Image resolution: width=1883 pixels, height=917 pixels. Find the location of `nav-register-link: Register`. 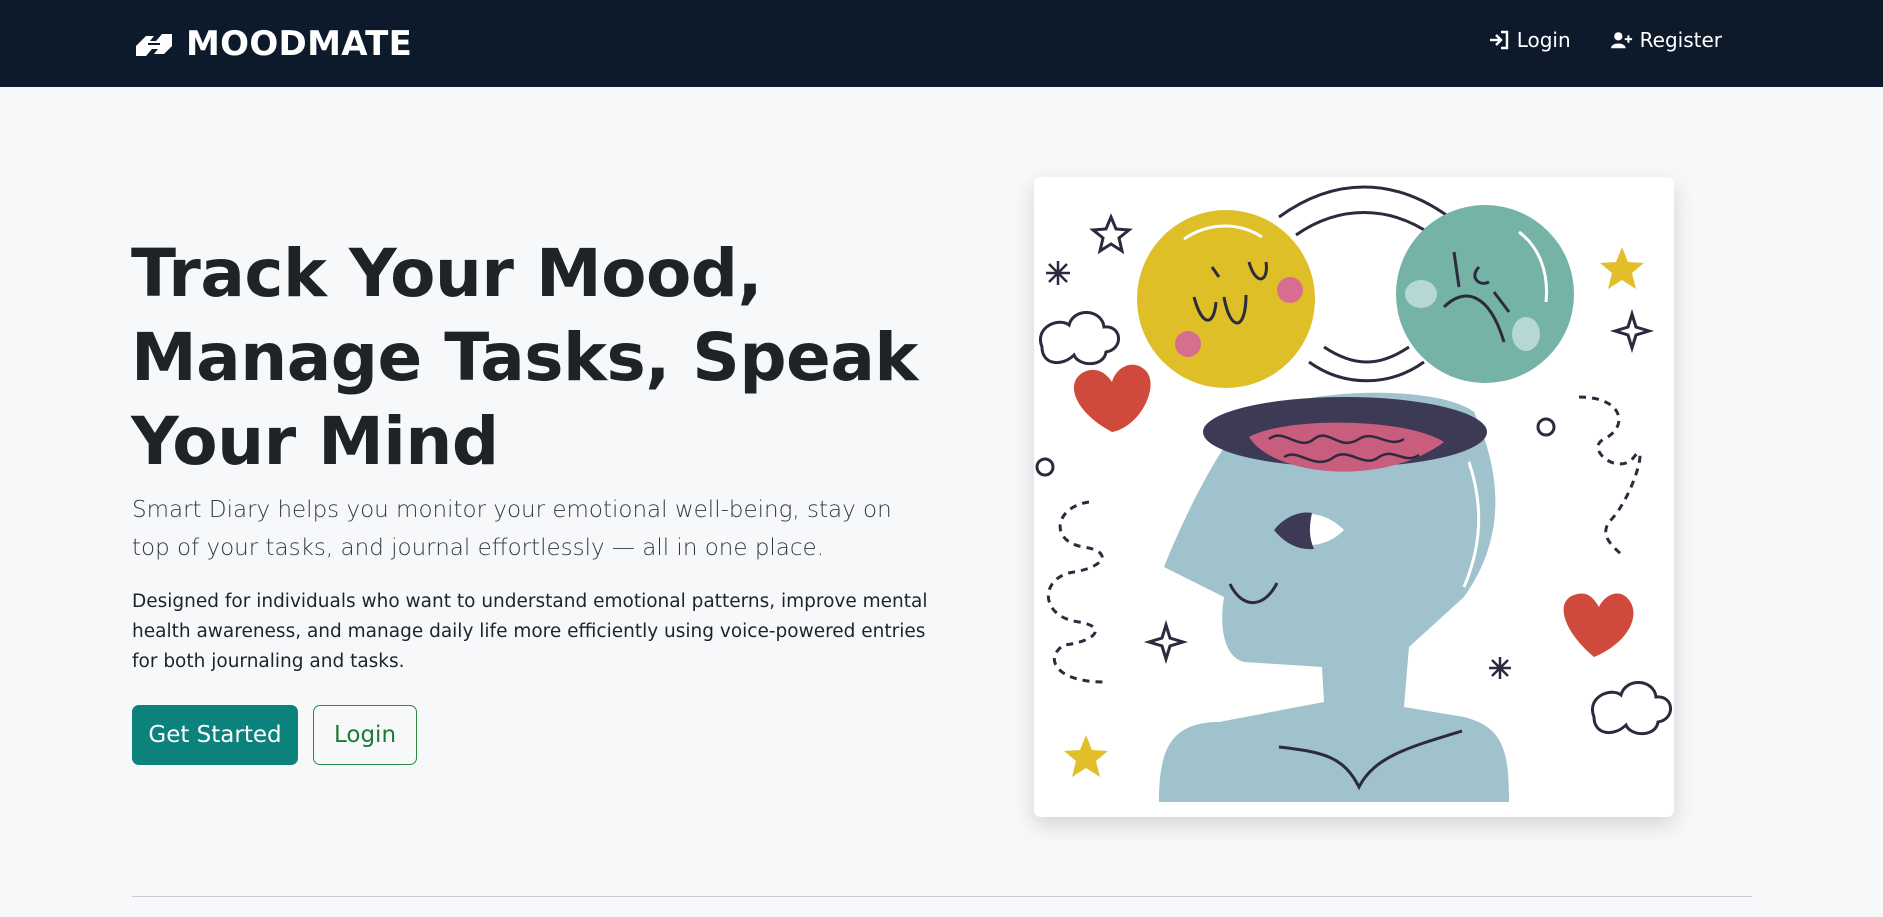

nav-register-link: Register is located at coordinates (1666, 40).